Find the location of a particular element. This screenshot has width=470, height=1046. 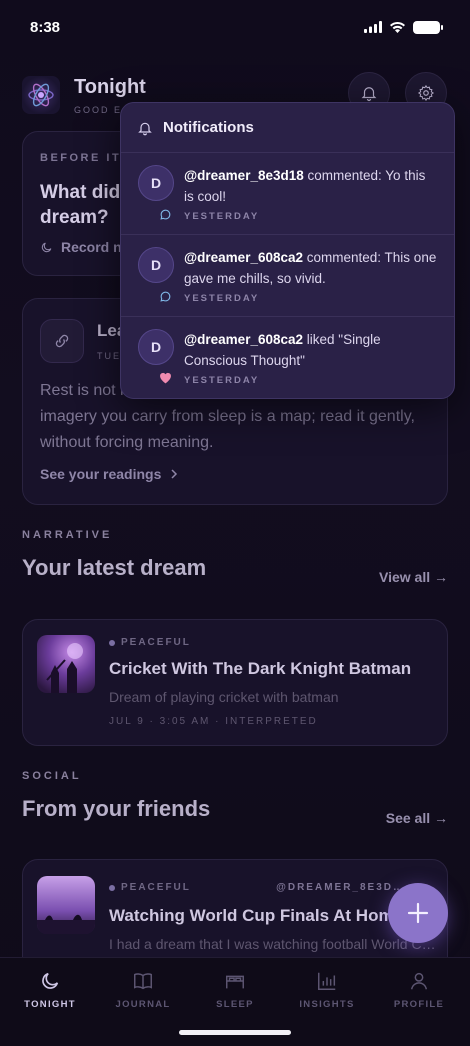

heart-icon is located at coordinates (165, 378).